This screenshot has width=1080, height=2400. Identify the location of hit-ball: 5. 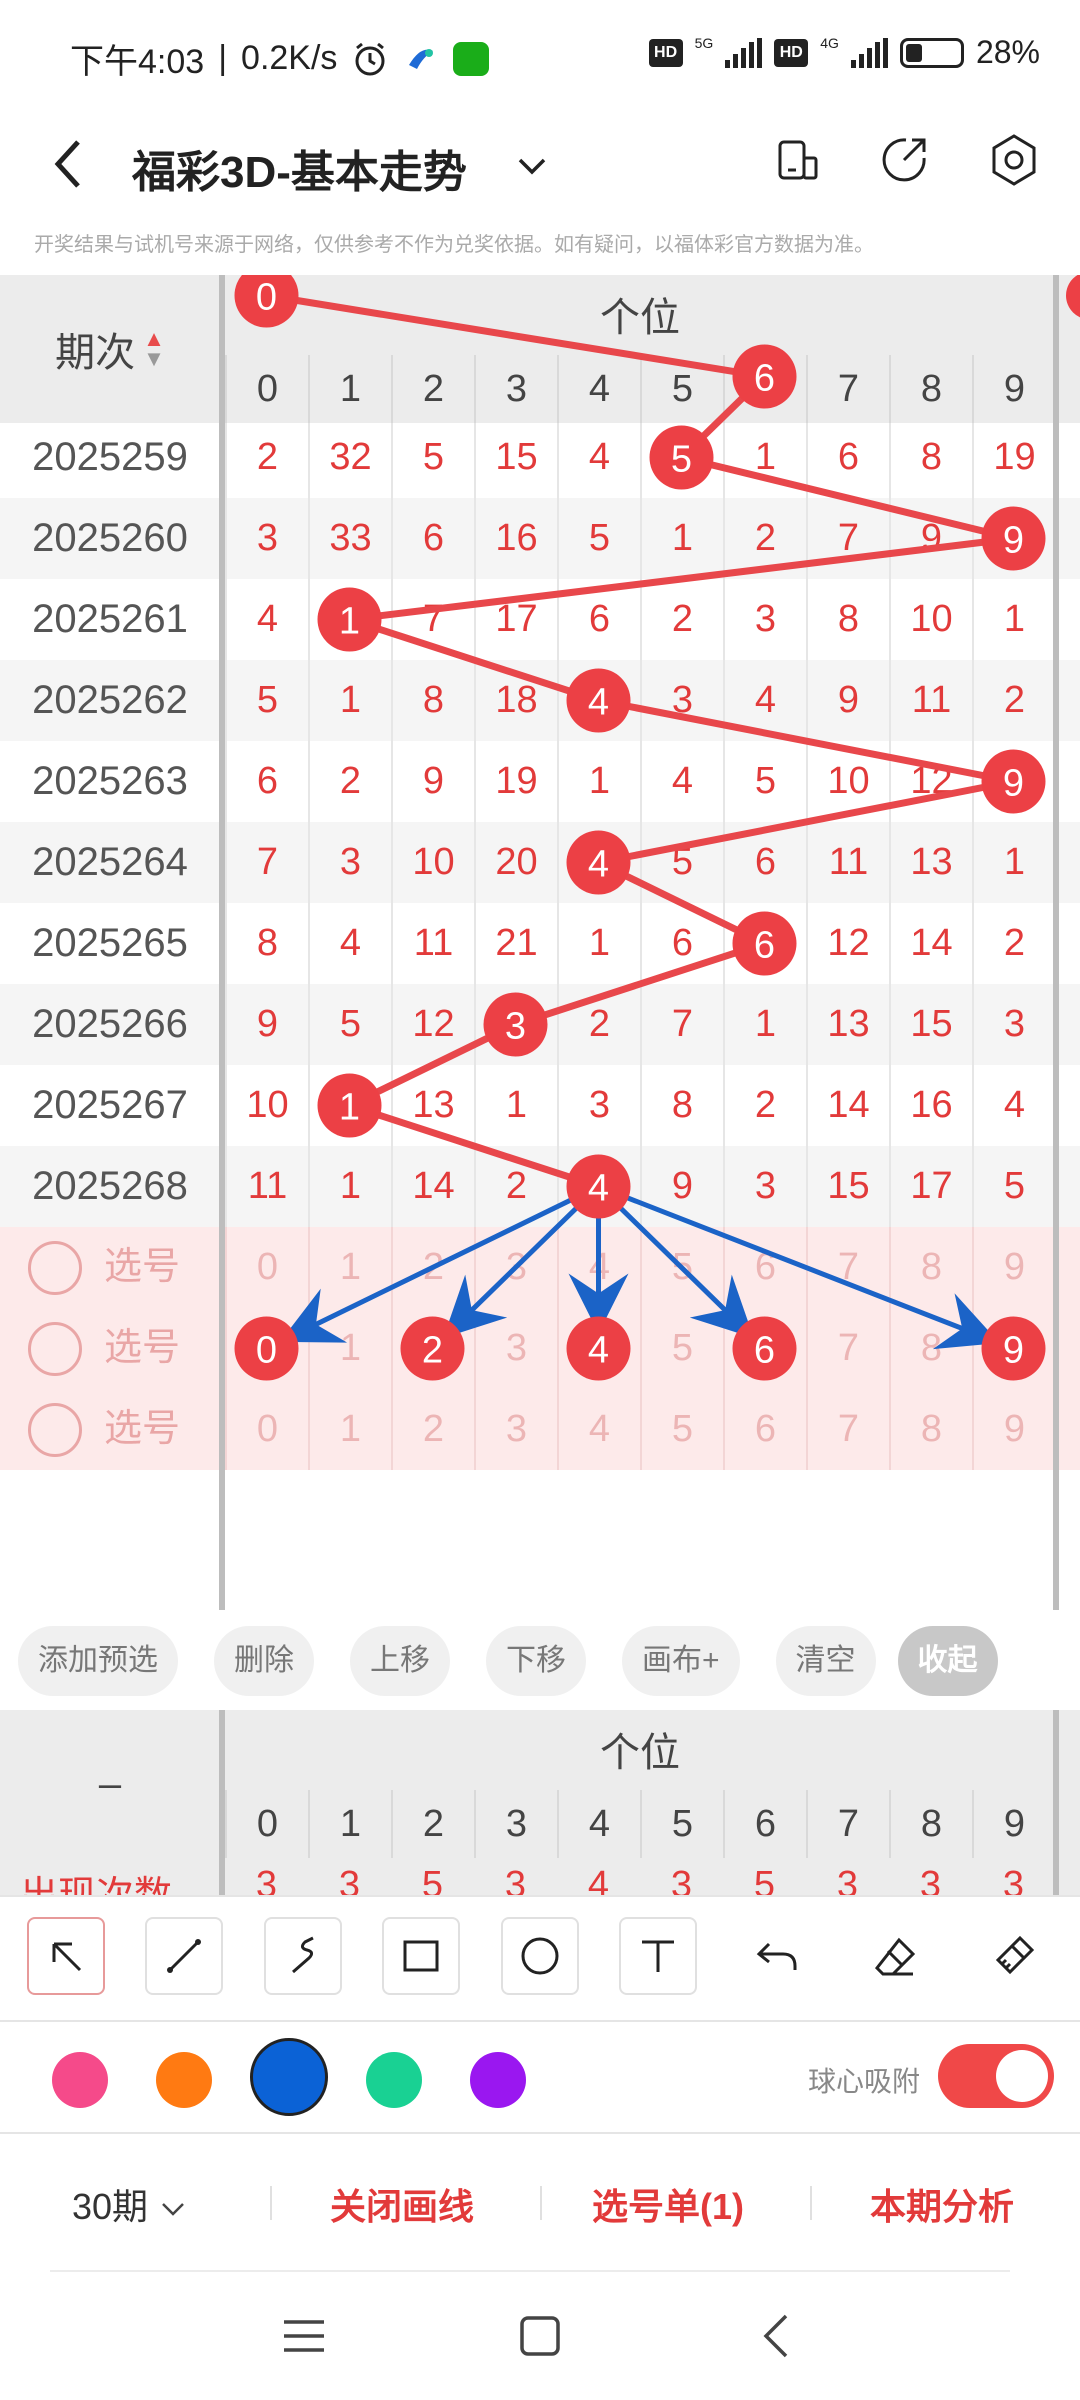
(681, 457).